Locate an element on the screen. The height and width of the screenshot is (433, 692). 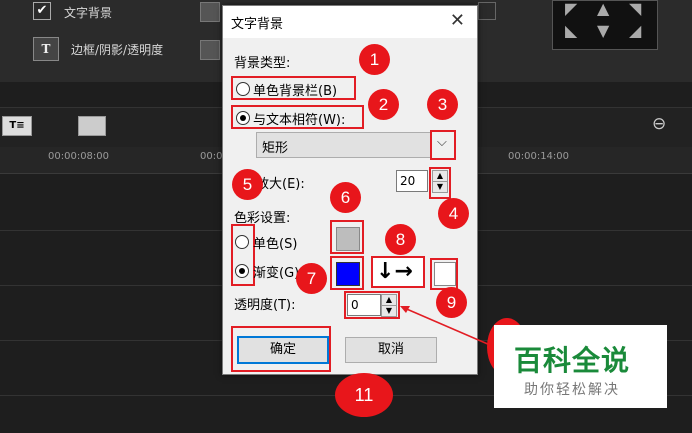
badge-1: 1 is located at coordinates (374, 59).